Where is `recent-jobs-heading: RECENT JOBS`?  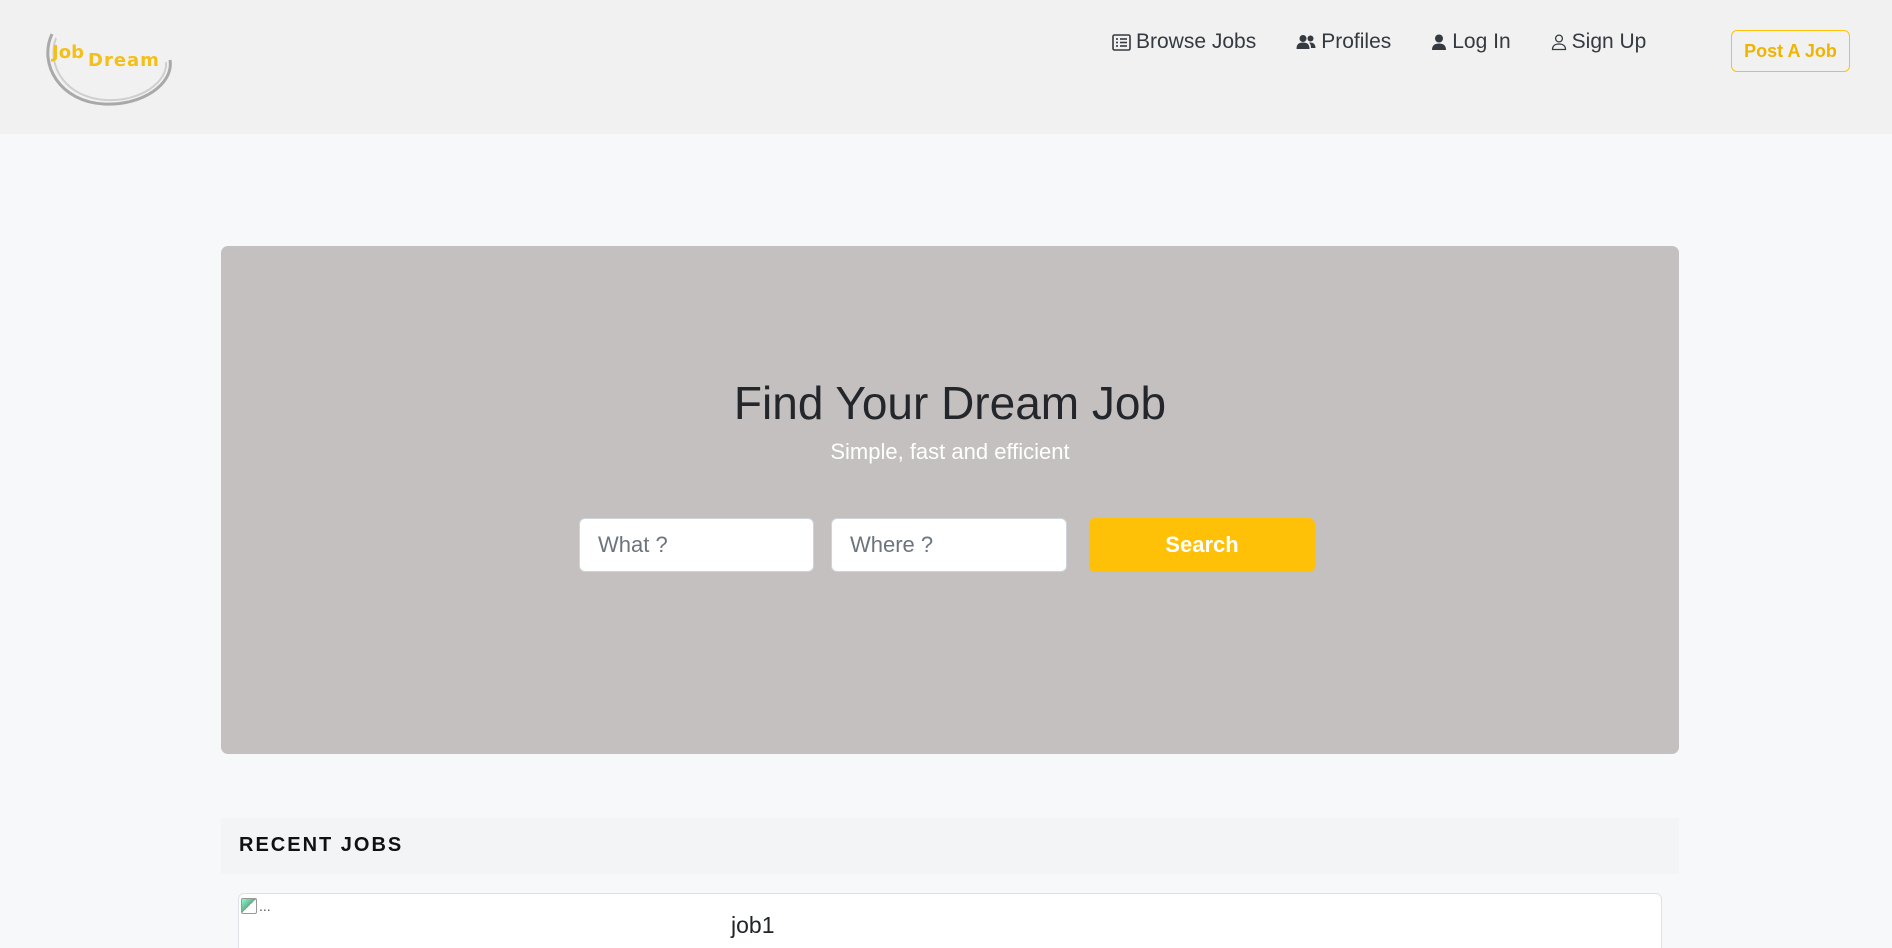 recent-jobs-heading: RECENT JOBS is located at coordinates (321, 845).